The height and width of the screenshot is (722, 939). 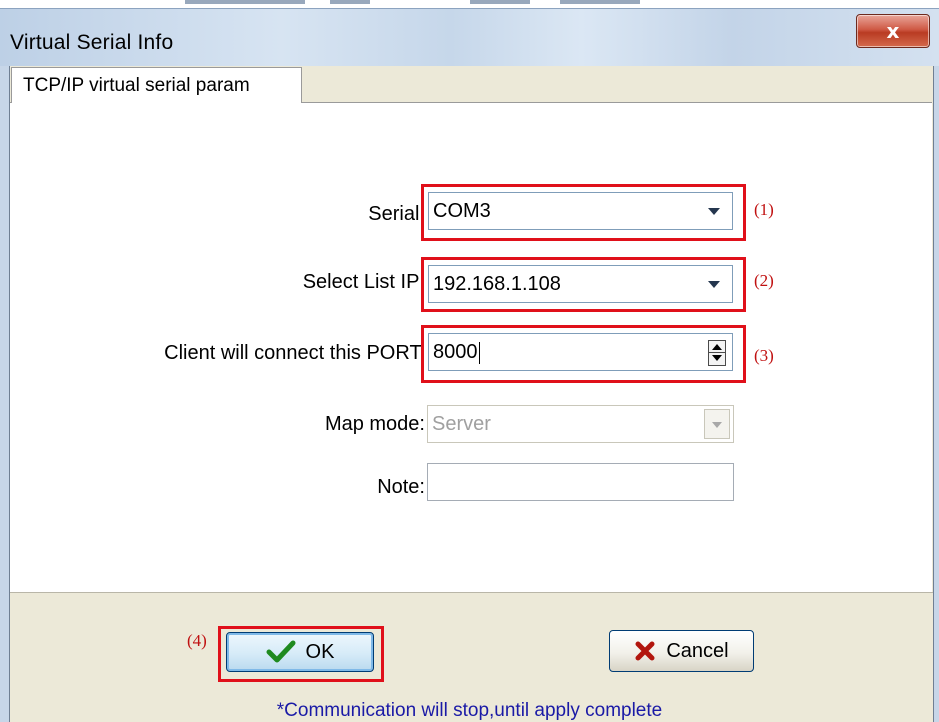 What do you see at coordinates (580, 424) in the screenshot?
I see `map-mode-select: Server` at bounding box center [580, 424].